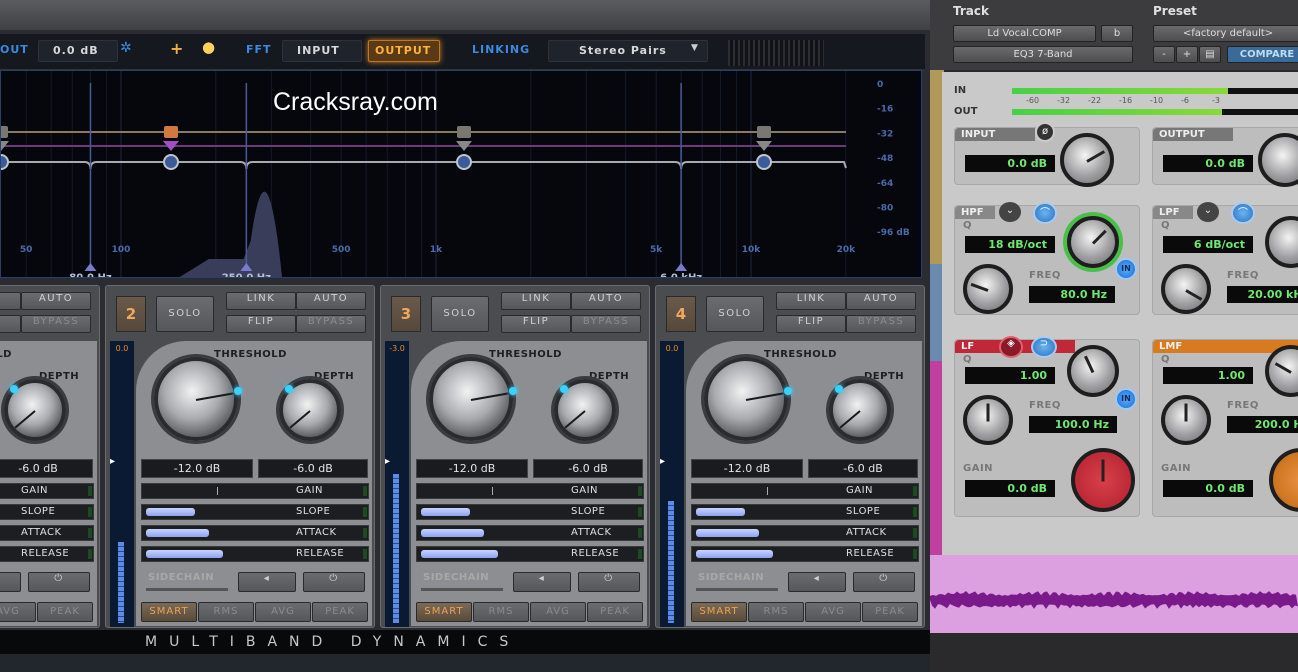  I want to click on preset-menu-icon: ▤, so click(1210, 54).